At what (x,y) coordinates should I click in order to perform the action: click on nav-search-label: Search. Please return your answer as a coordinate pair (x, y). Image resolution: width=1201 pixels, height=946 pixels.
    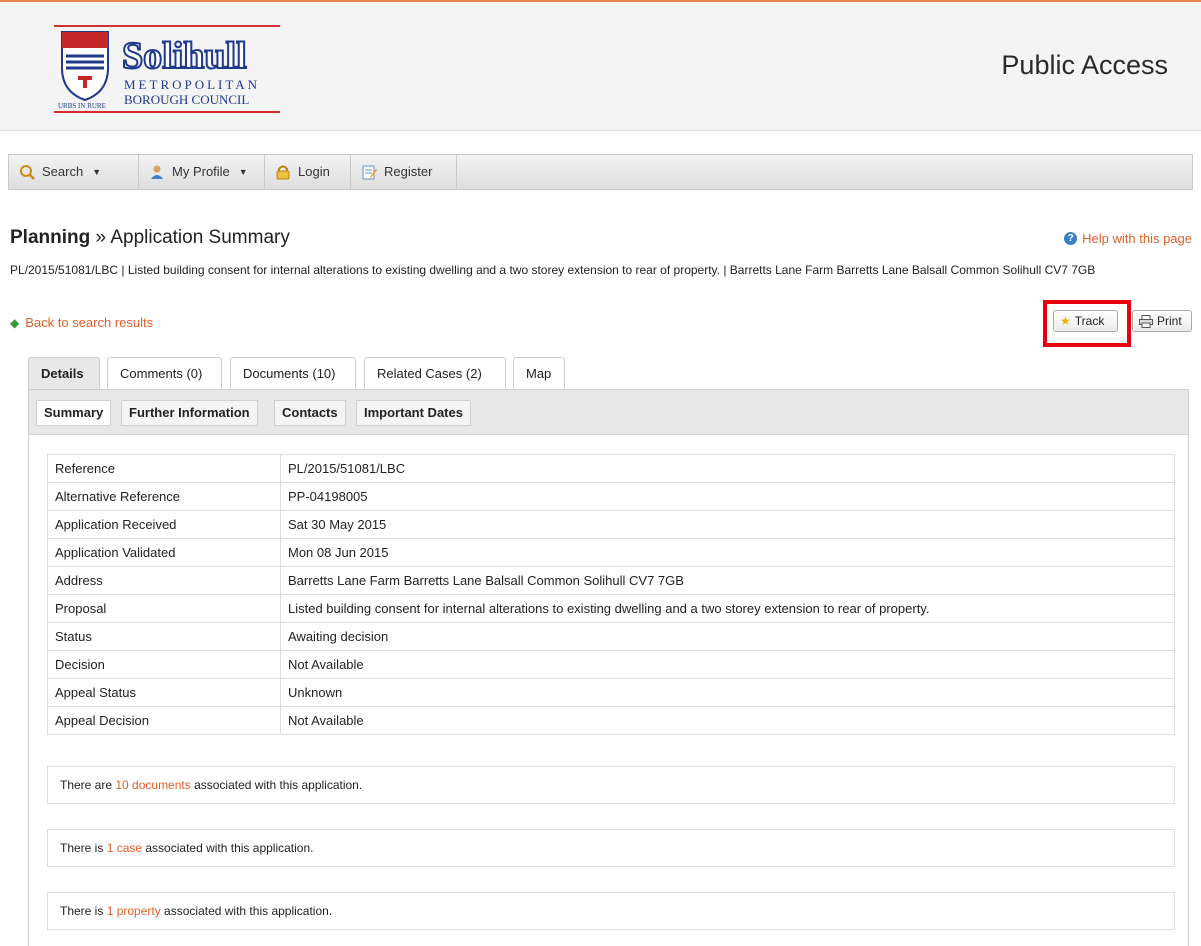
    Looking at the image, I should click on (63, 171).